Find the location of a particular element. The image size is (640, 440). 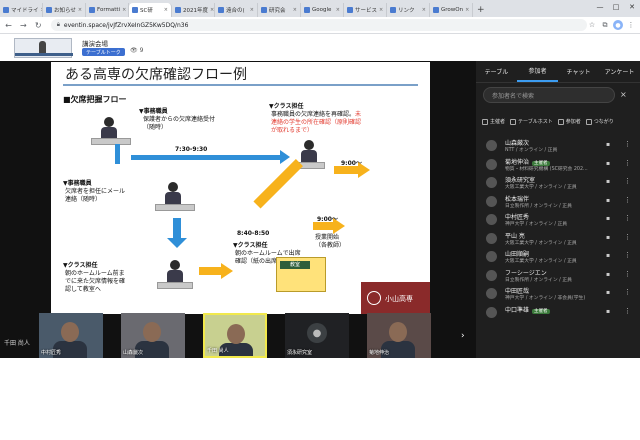

extensions-icon: ⧉ is located at coordinates (605, 25).